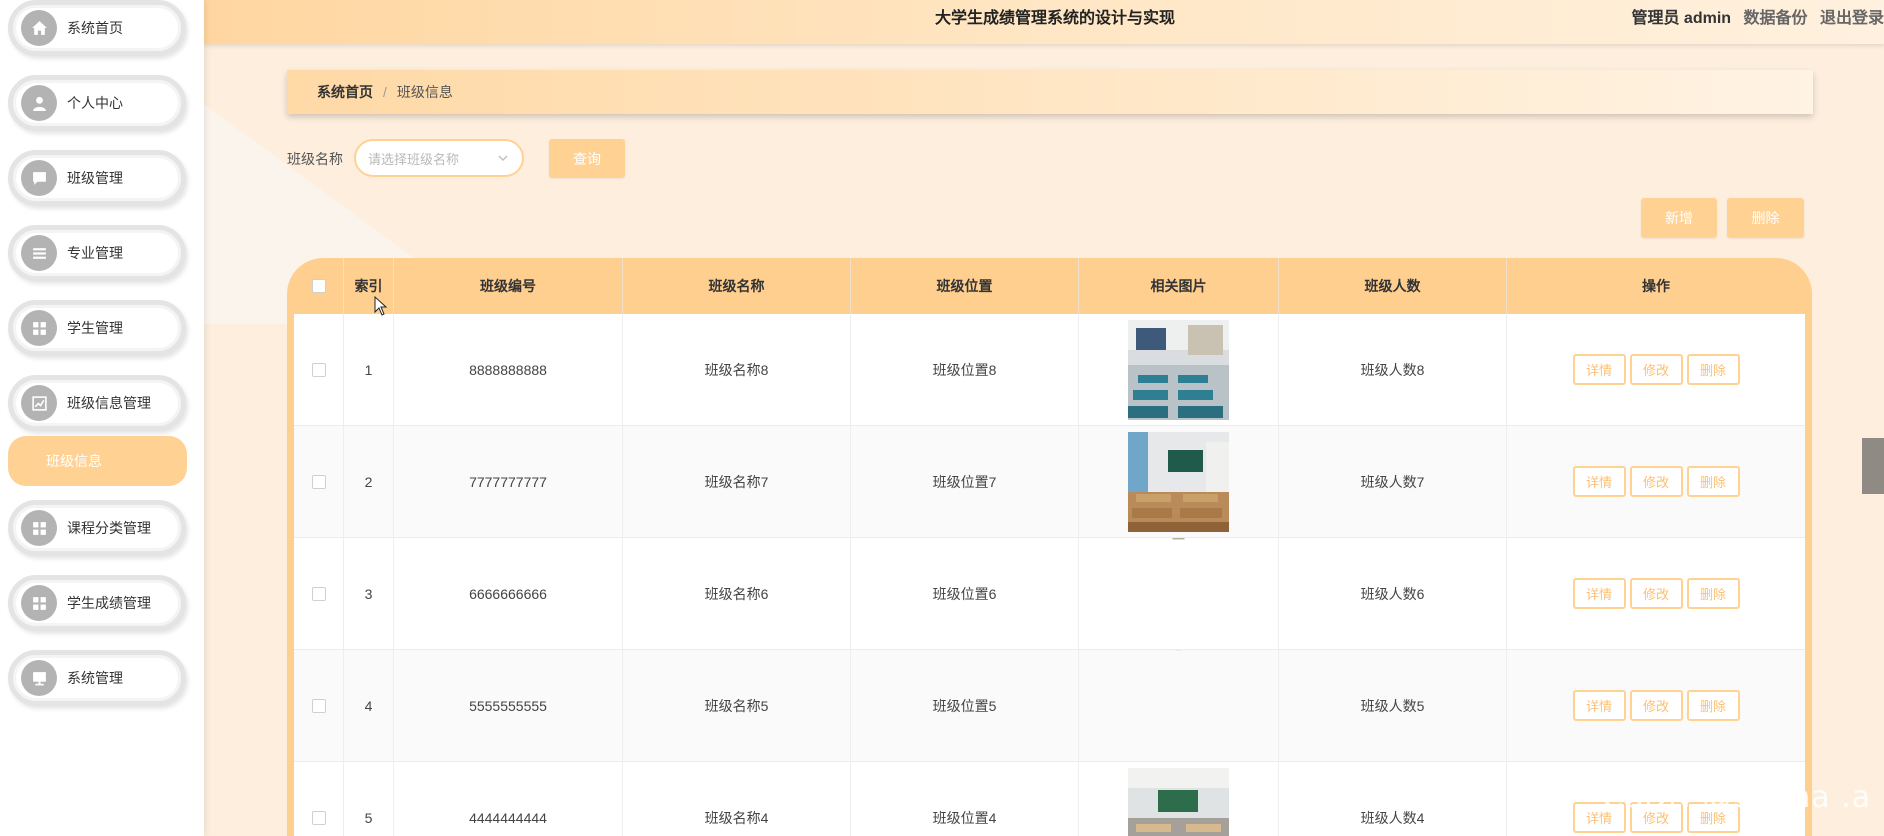 Image resolution: width=1884 pixels, height=836 pixels. Describe the element at coordinates (965, 481) in the screenshot. I see `cell-location: 班级位置7` at that location.